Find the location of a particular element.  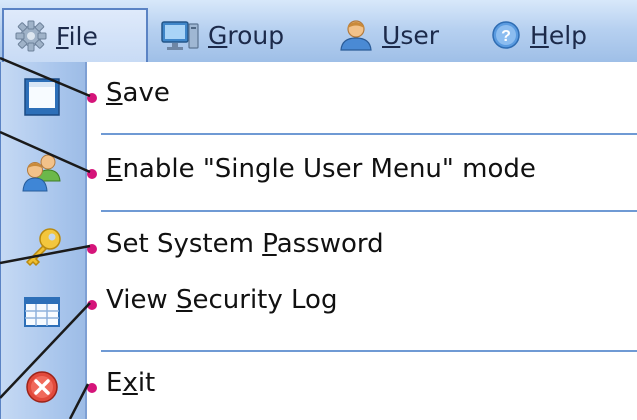

key-icon is located at coordinates (43, 247).